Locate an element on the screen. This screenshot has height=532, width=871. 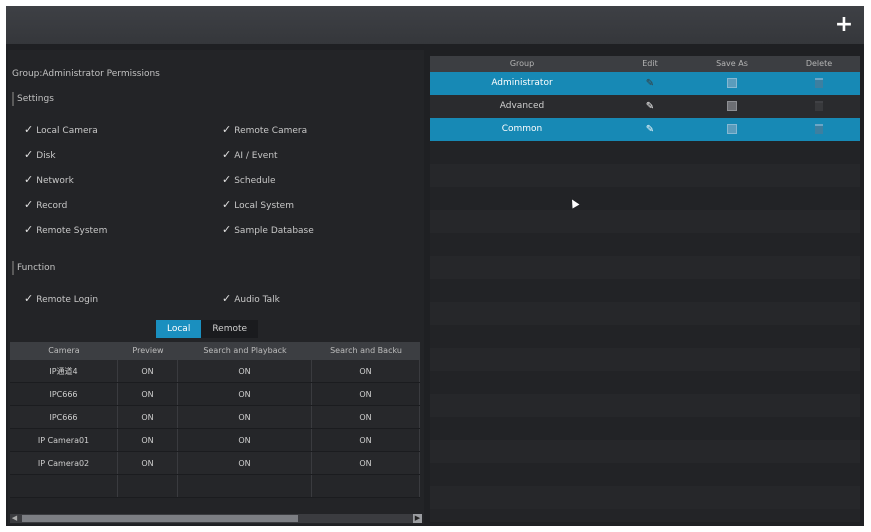
column-header: Camera is located at coordinates (64, 350).